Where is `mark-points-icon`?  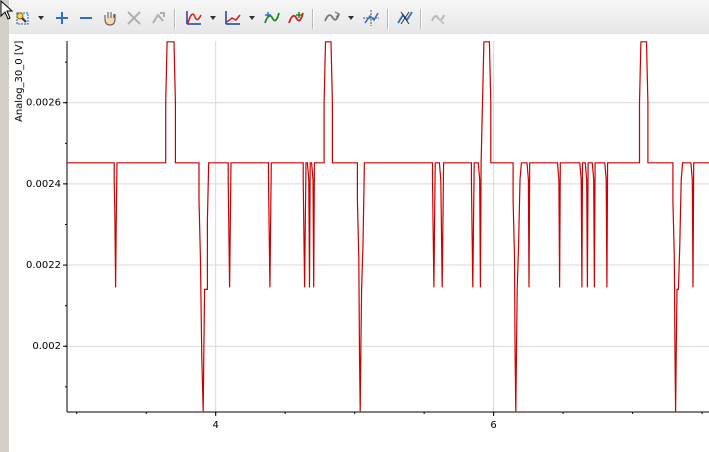 mark-points-icon is located at coordinates (405, 18).